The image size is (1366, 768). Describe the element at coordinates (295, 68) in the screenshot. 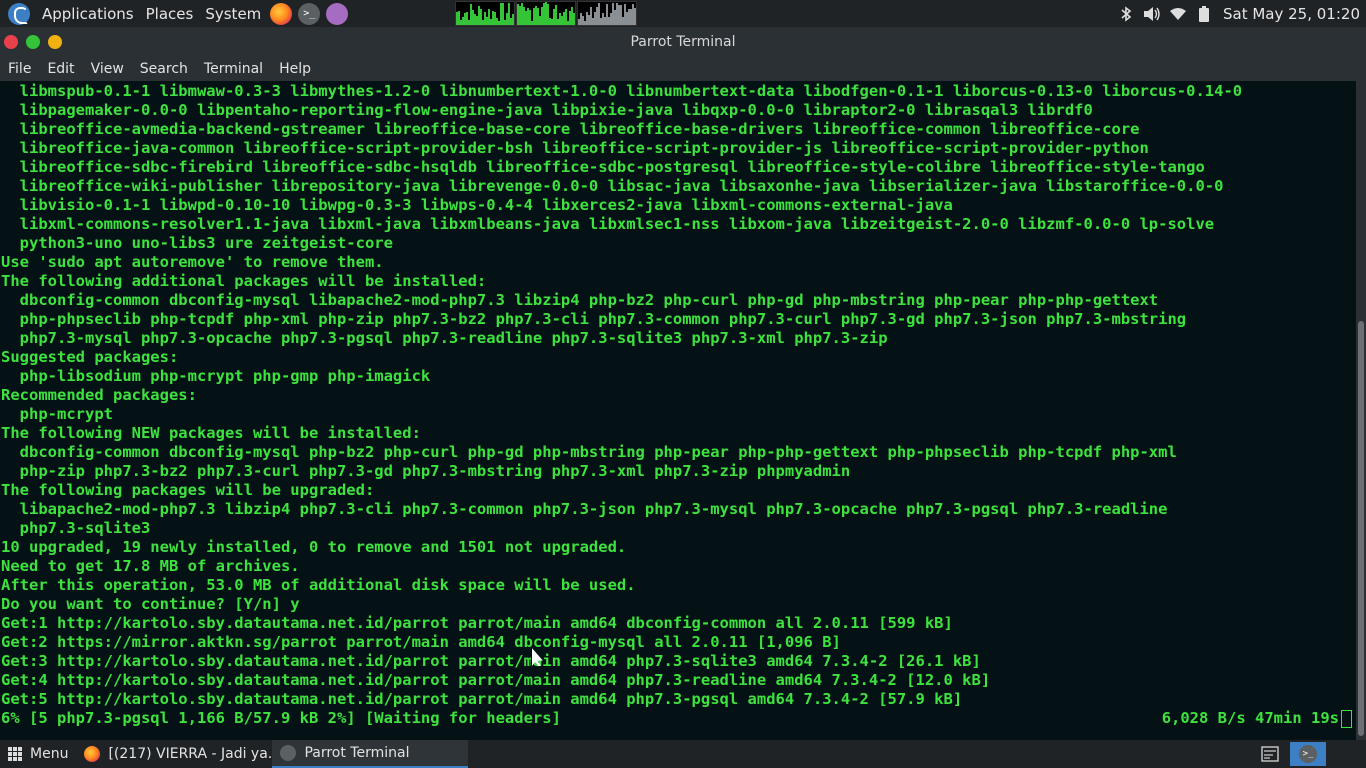

I see `menu-help: Help` at that location.